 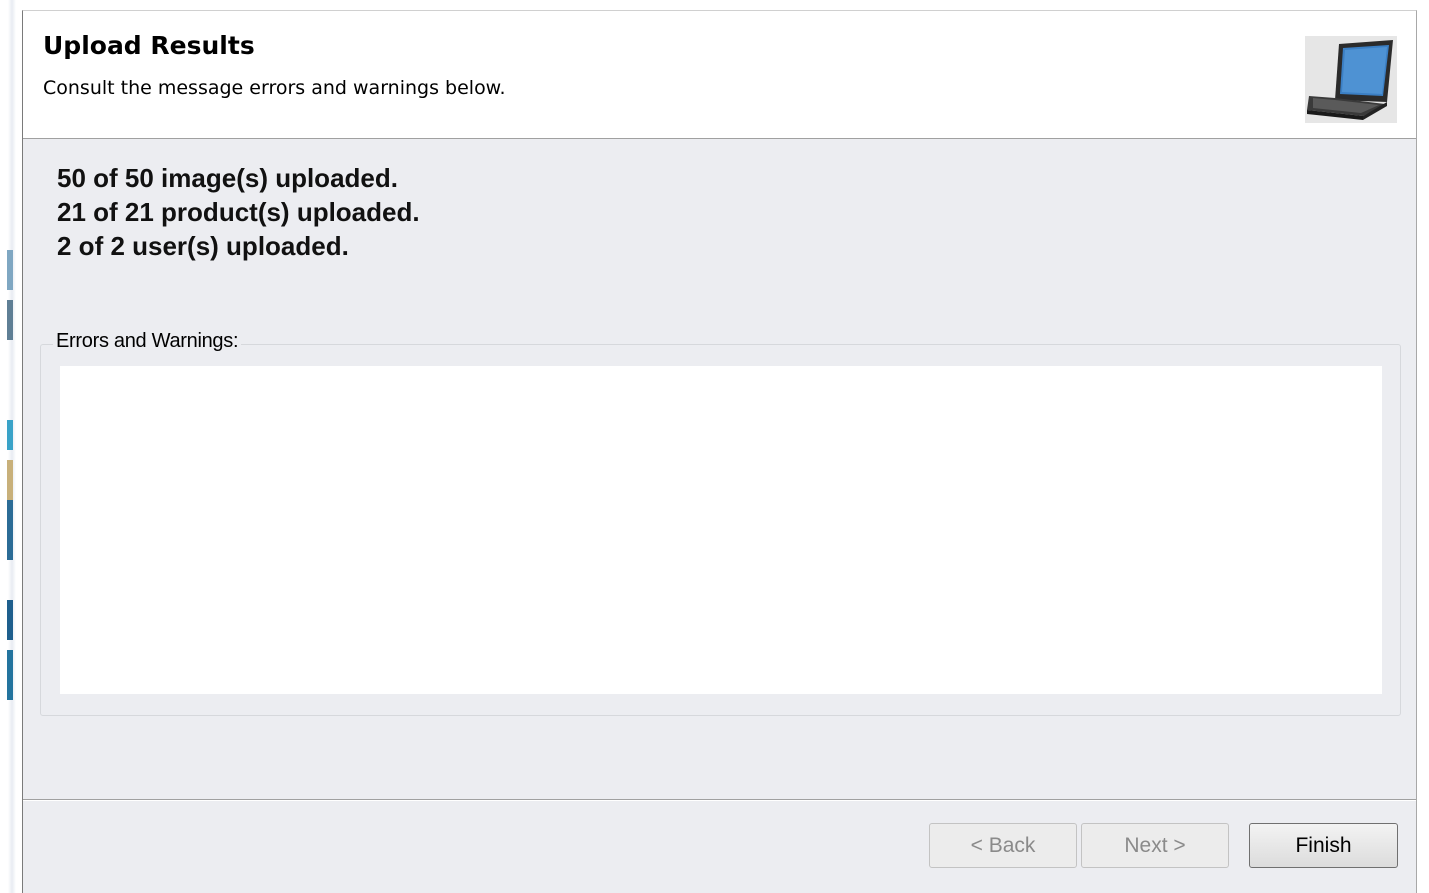 What do you see at coordinates (719, 800) in the screenshot?
I see `footer-divider` at bounding box center [719, 800].